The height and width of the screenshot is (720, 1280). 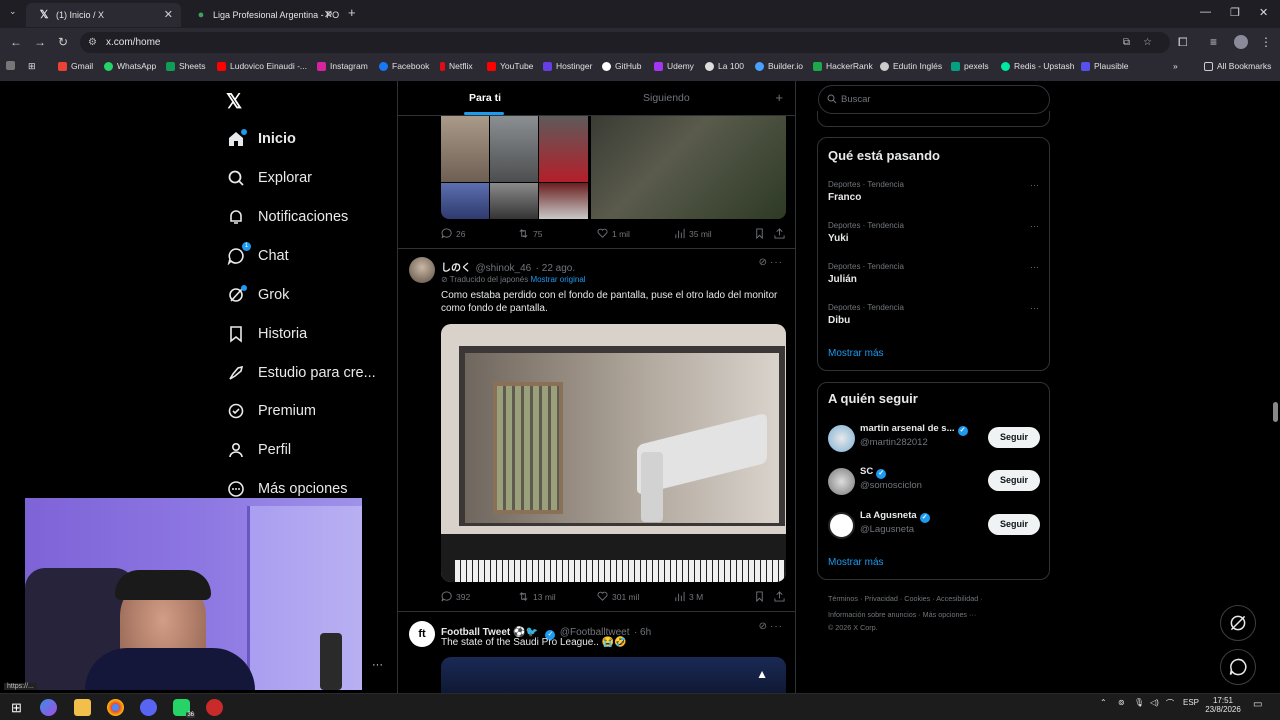 I want to click on show-more-suggestions-link: Mostrar más, so click(x=856, y=562).